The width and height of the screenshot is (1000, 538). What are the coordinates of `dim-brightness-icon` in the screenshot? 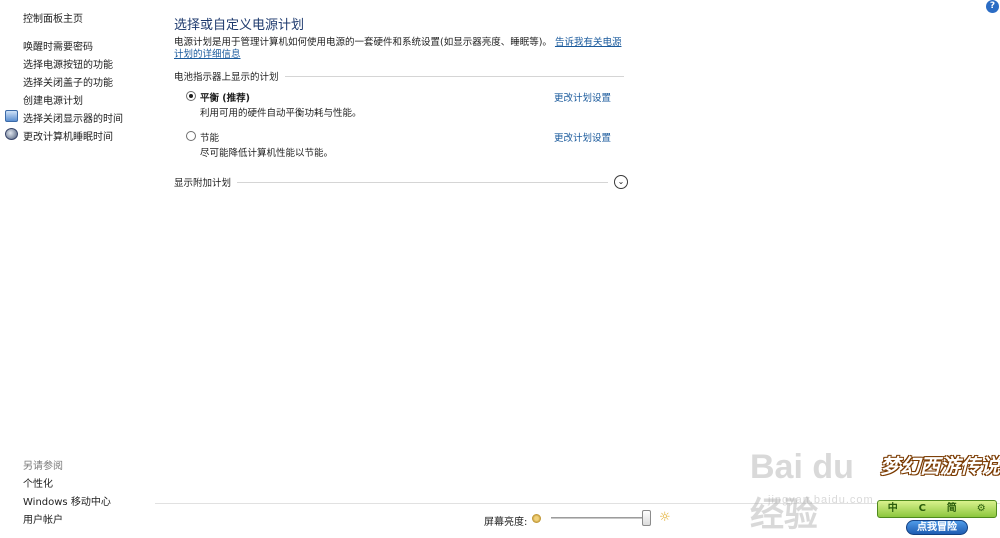 It's located at (536, 518).